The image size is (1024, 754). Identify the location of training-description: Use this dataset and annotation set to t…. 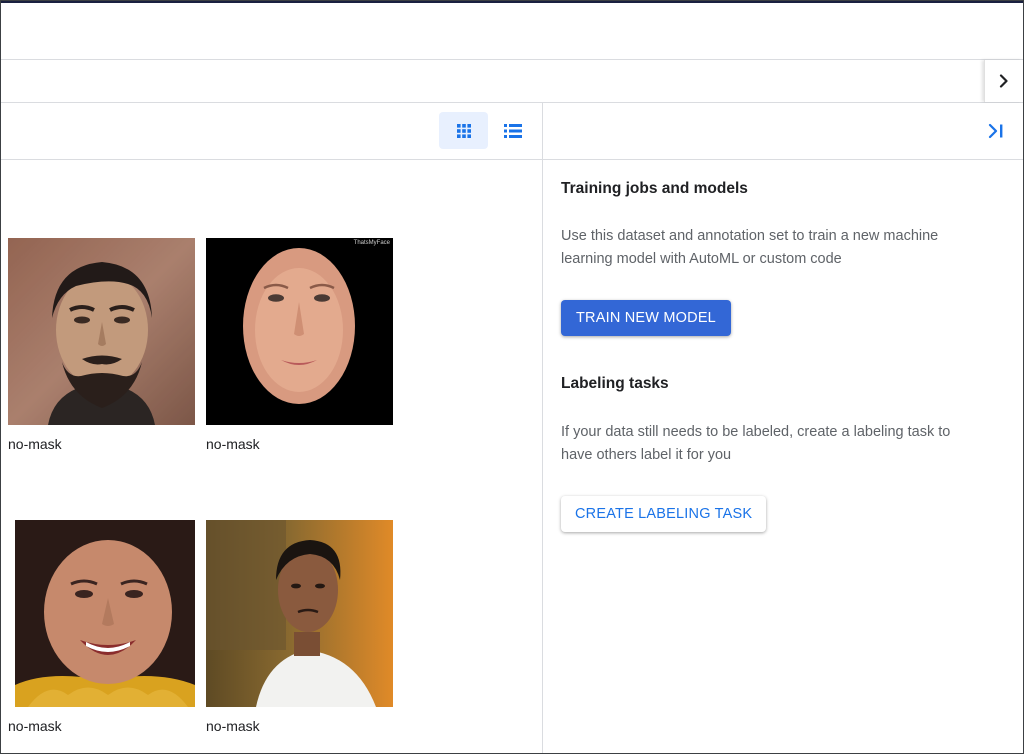
(750, 247).